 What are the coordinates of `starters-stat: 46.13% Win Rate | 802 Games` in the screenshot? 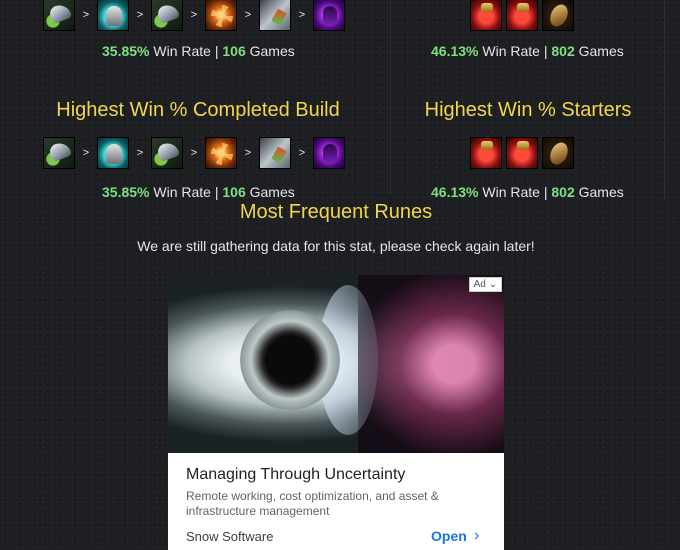 It's located at (527, 192).